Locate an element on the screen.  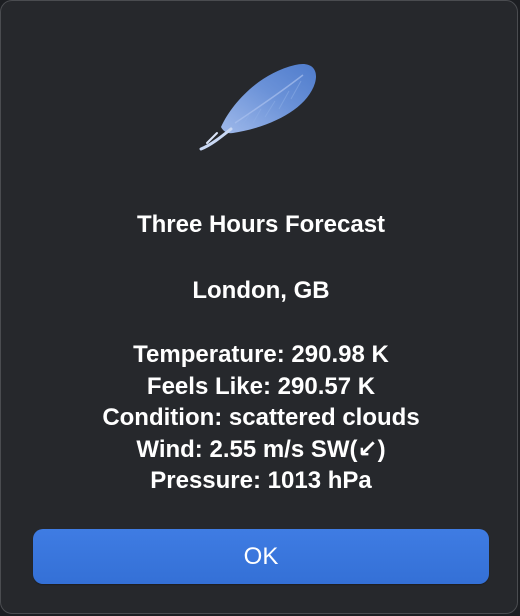
wind-line: Wind: 2.55 m/s SW(↙) is located at coordinates (261, 449).